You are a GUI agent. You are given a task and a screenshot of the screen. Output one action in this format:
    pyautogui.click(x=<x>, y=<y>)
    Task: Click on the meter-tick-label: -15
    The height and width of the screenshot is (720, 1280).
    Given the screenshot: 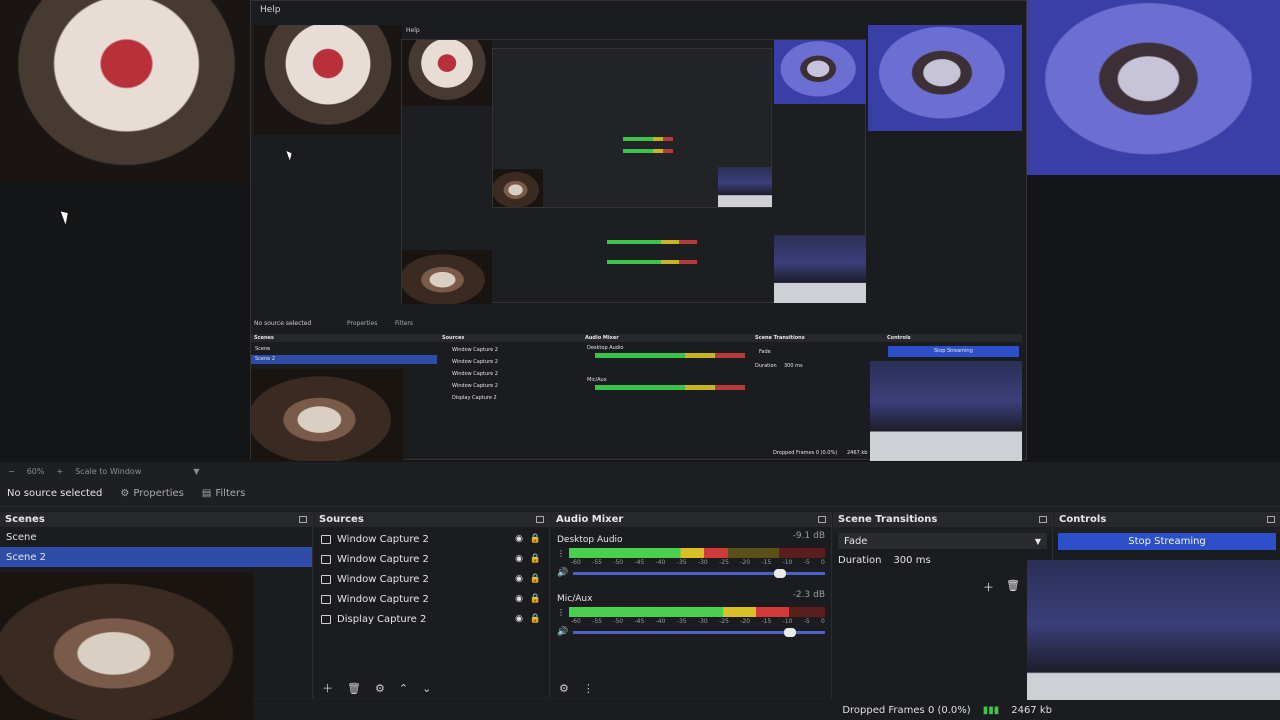 What is the action you would take?
    pyautogui.click(x=766, y=562)
    